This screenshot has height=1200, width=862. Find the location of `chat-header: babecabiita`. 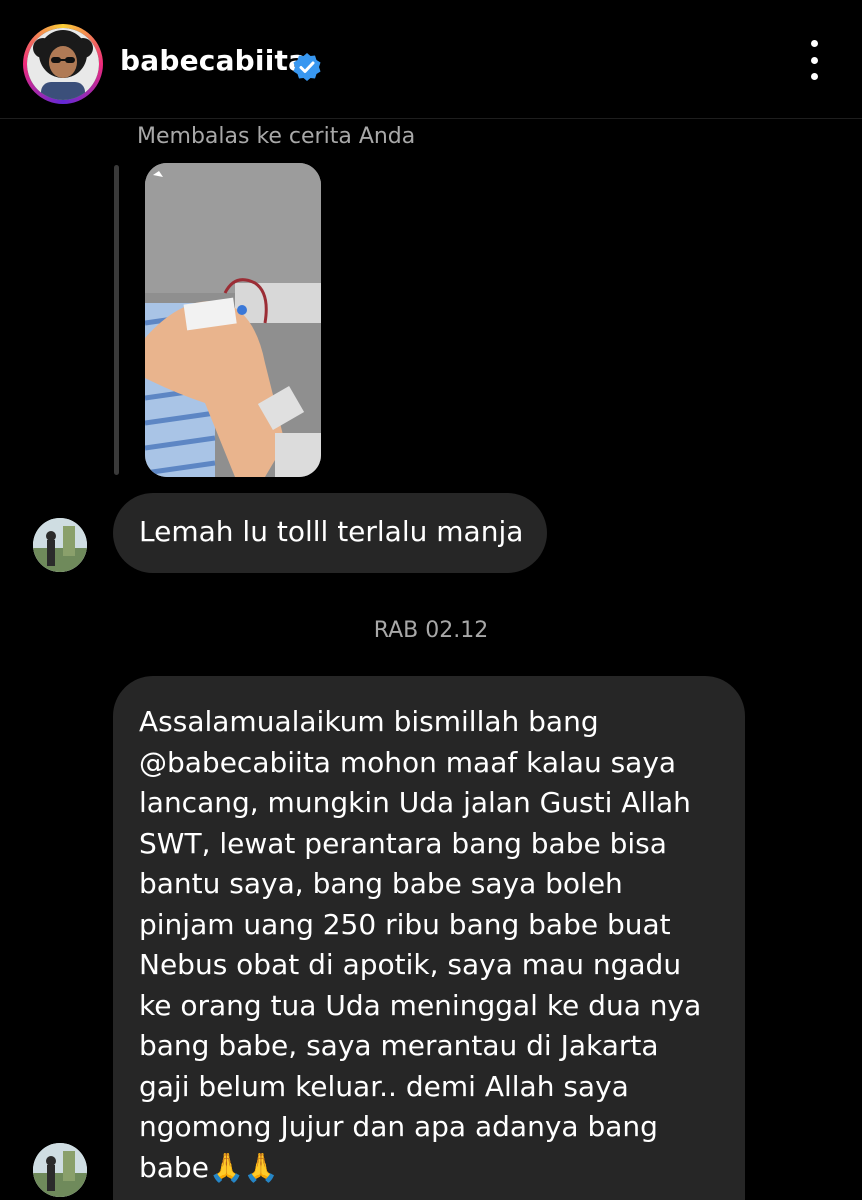

chat-header: babecabiita is located at coordinates (431, 59).